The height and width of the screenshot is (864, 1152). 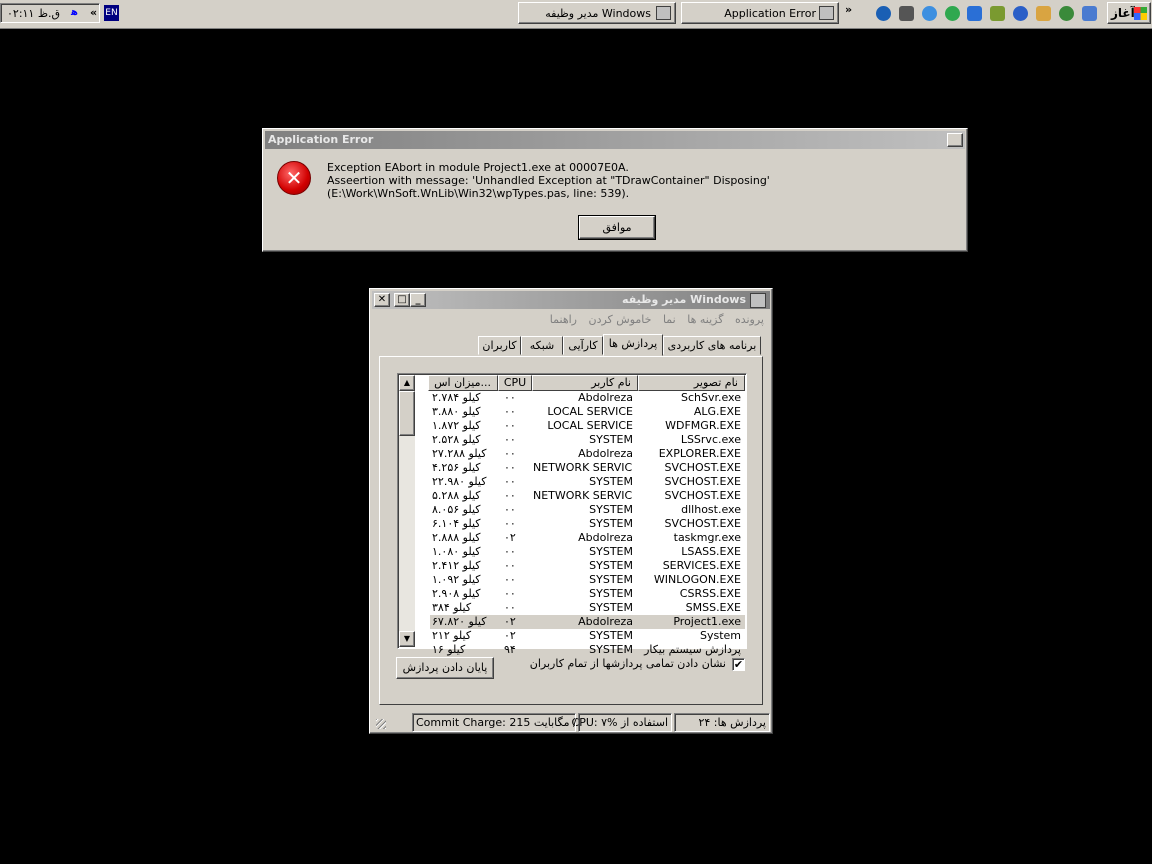 I want to click on end-process-button: پایان دادن پردازش, so click(x=445, y=668).